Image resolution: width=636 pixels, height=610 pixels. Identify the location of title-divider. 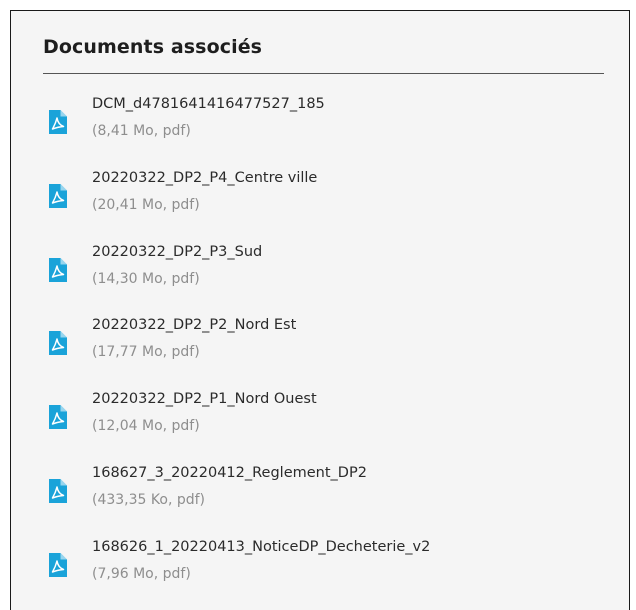
(323, 73).